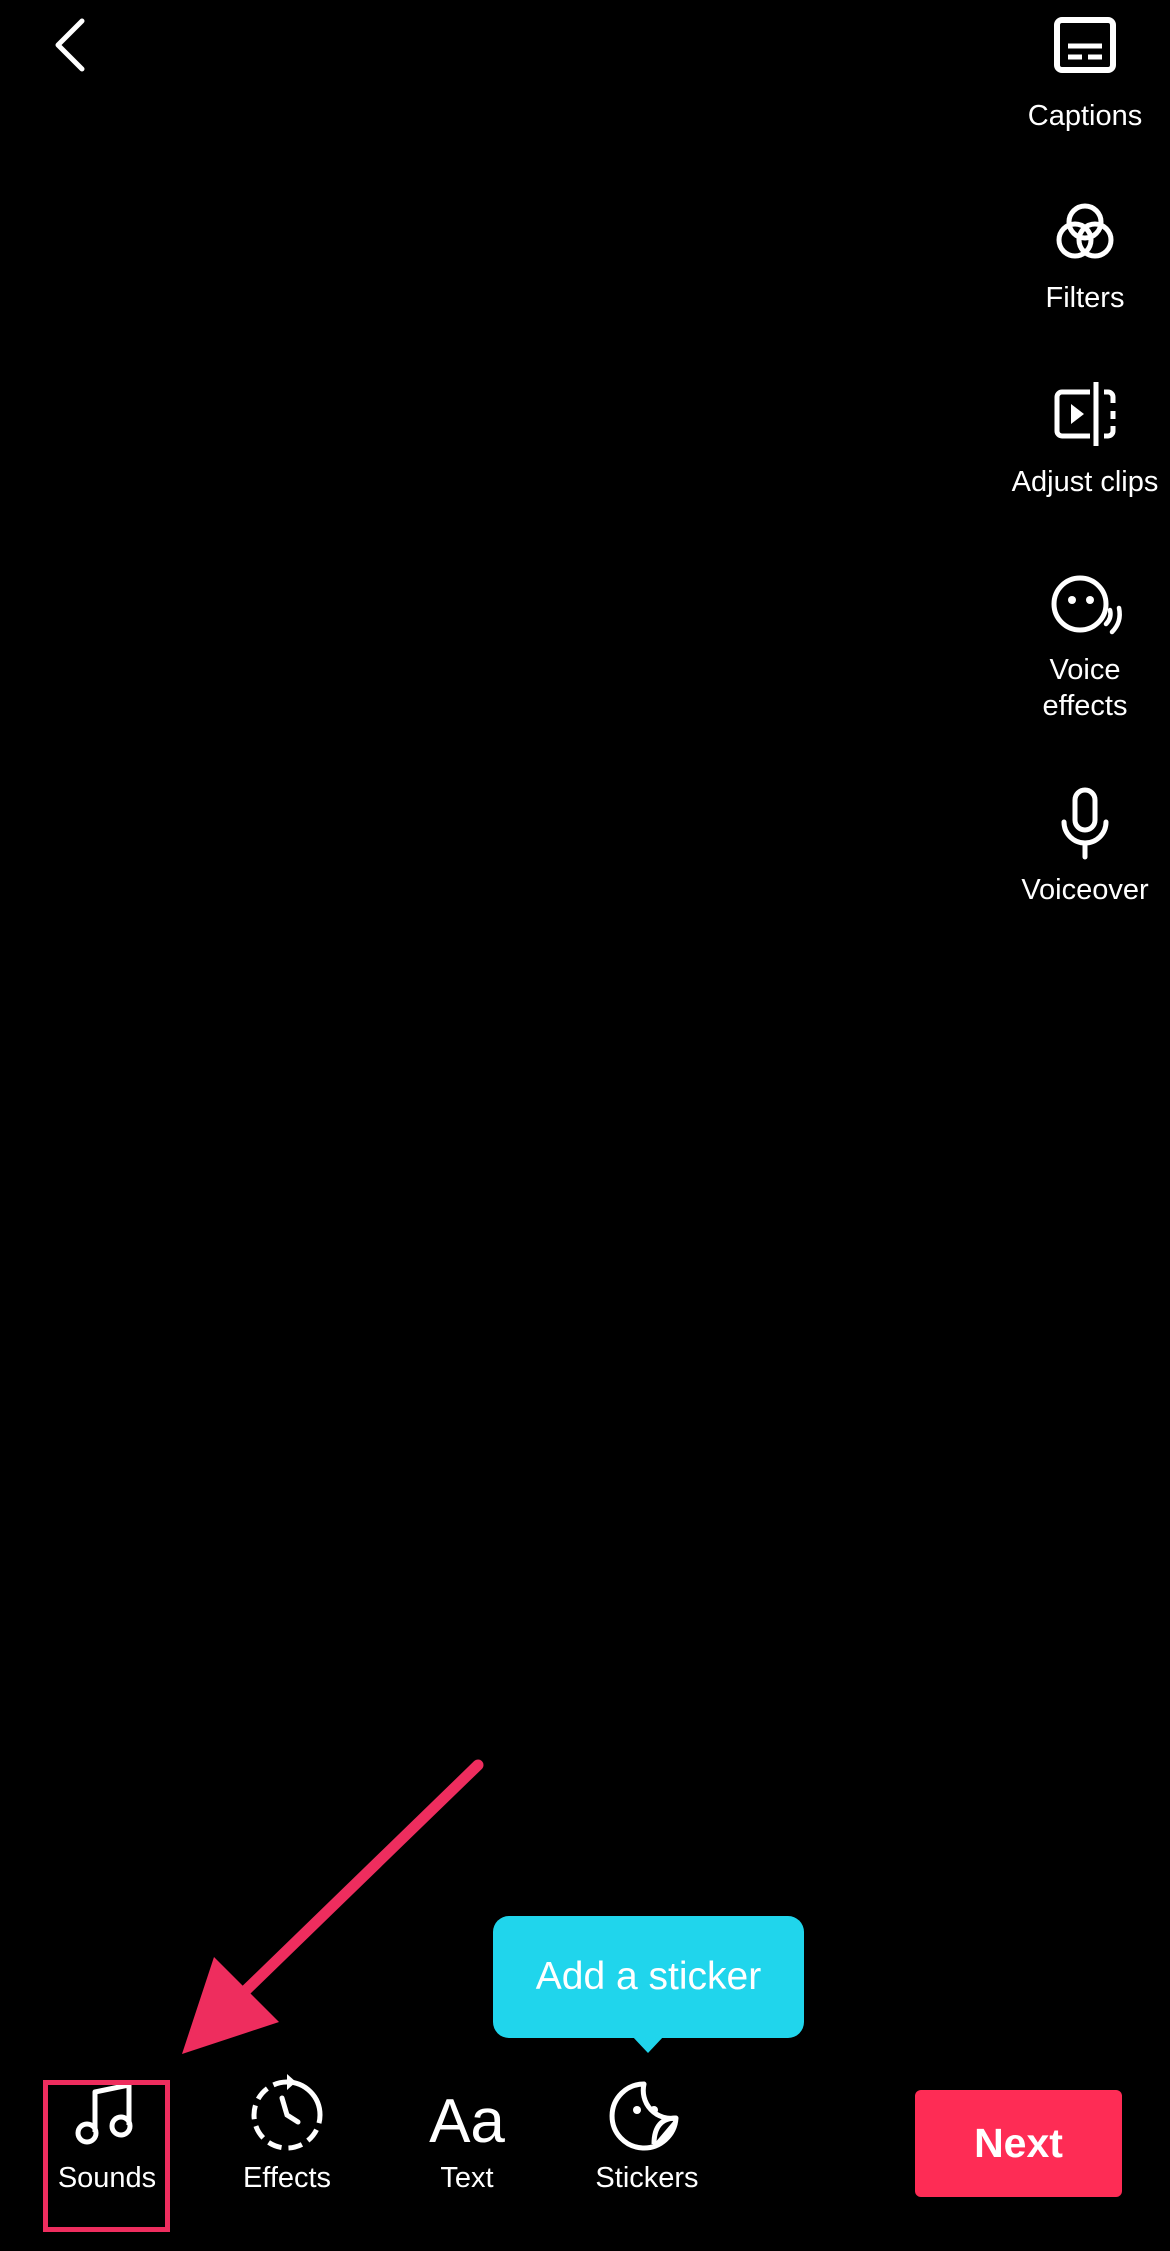 The width and height of the screenshot is (1170, 2251). Describe the element at coordinates (1085, 414) in the screenshot. I see `adjust-clips-icon` at that location.